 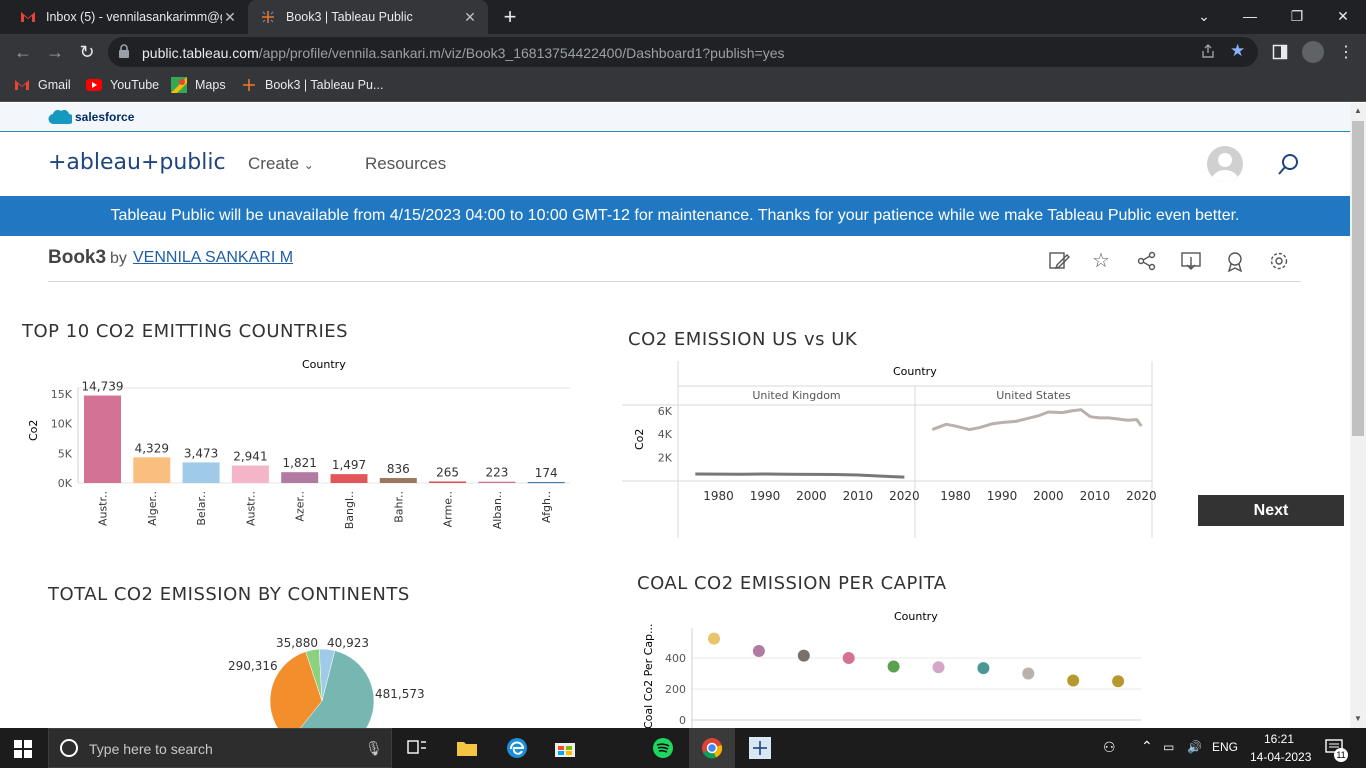 I want to click on bookmark-star-icon: ★, so click(x=1237, y=51).